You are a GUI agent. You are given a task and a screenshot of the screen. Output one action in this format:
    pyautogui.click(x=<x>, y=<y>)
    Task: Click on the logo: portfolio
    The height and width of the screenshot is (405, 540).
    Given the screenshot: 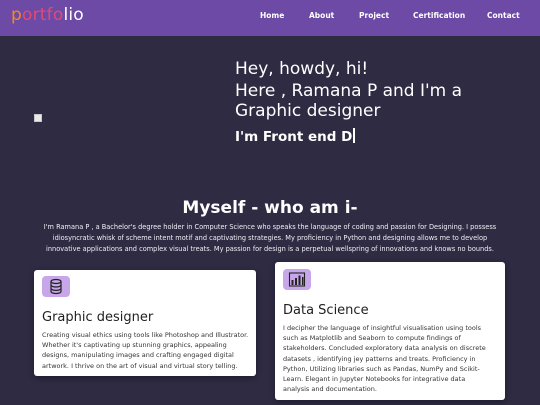 What is the action you would take?
    pyautogui.click(x=47, y=15)
    